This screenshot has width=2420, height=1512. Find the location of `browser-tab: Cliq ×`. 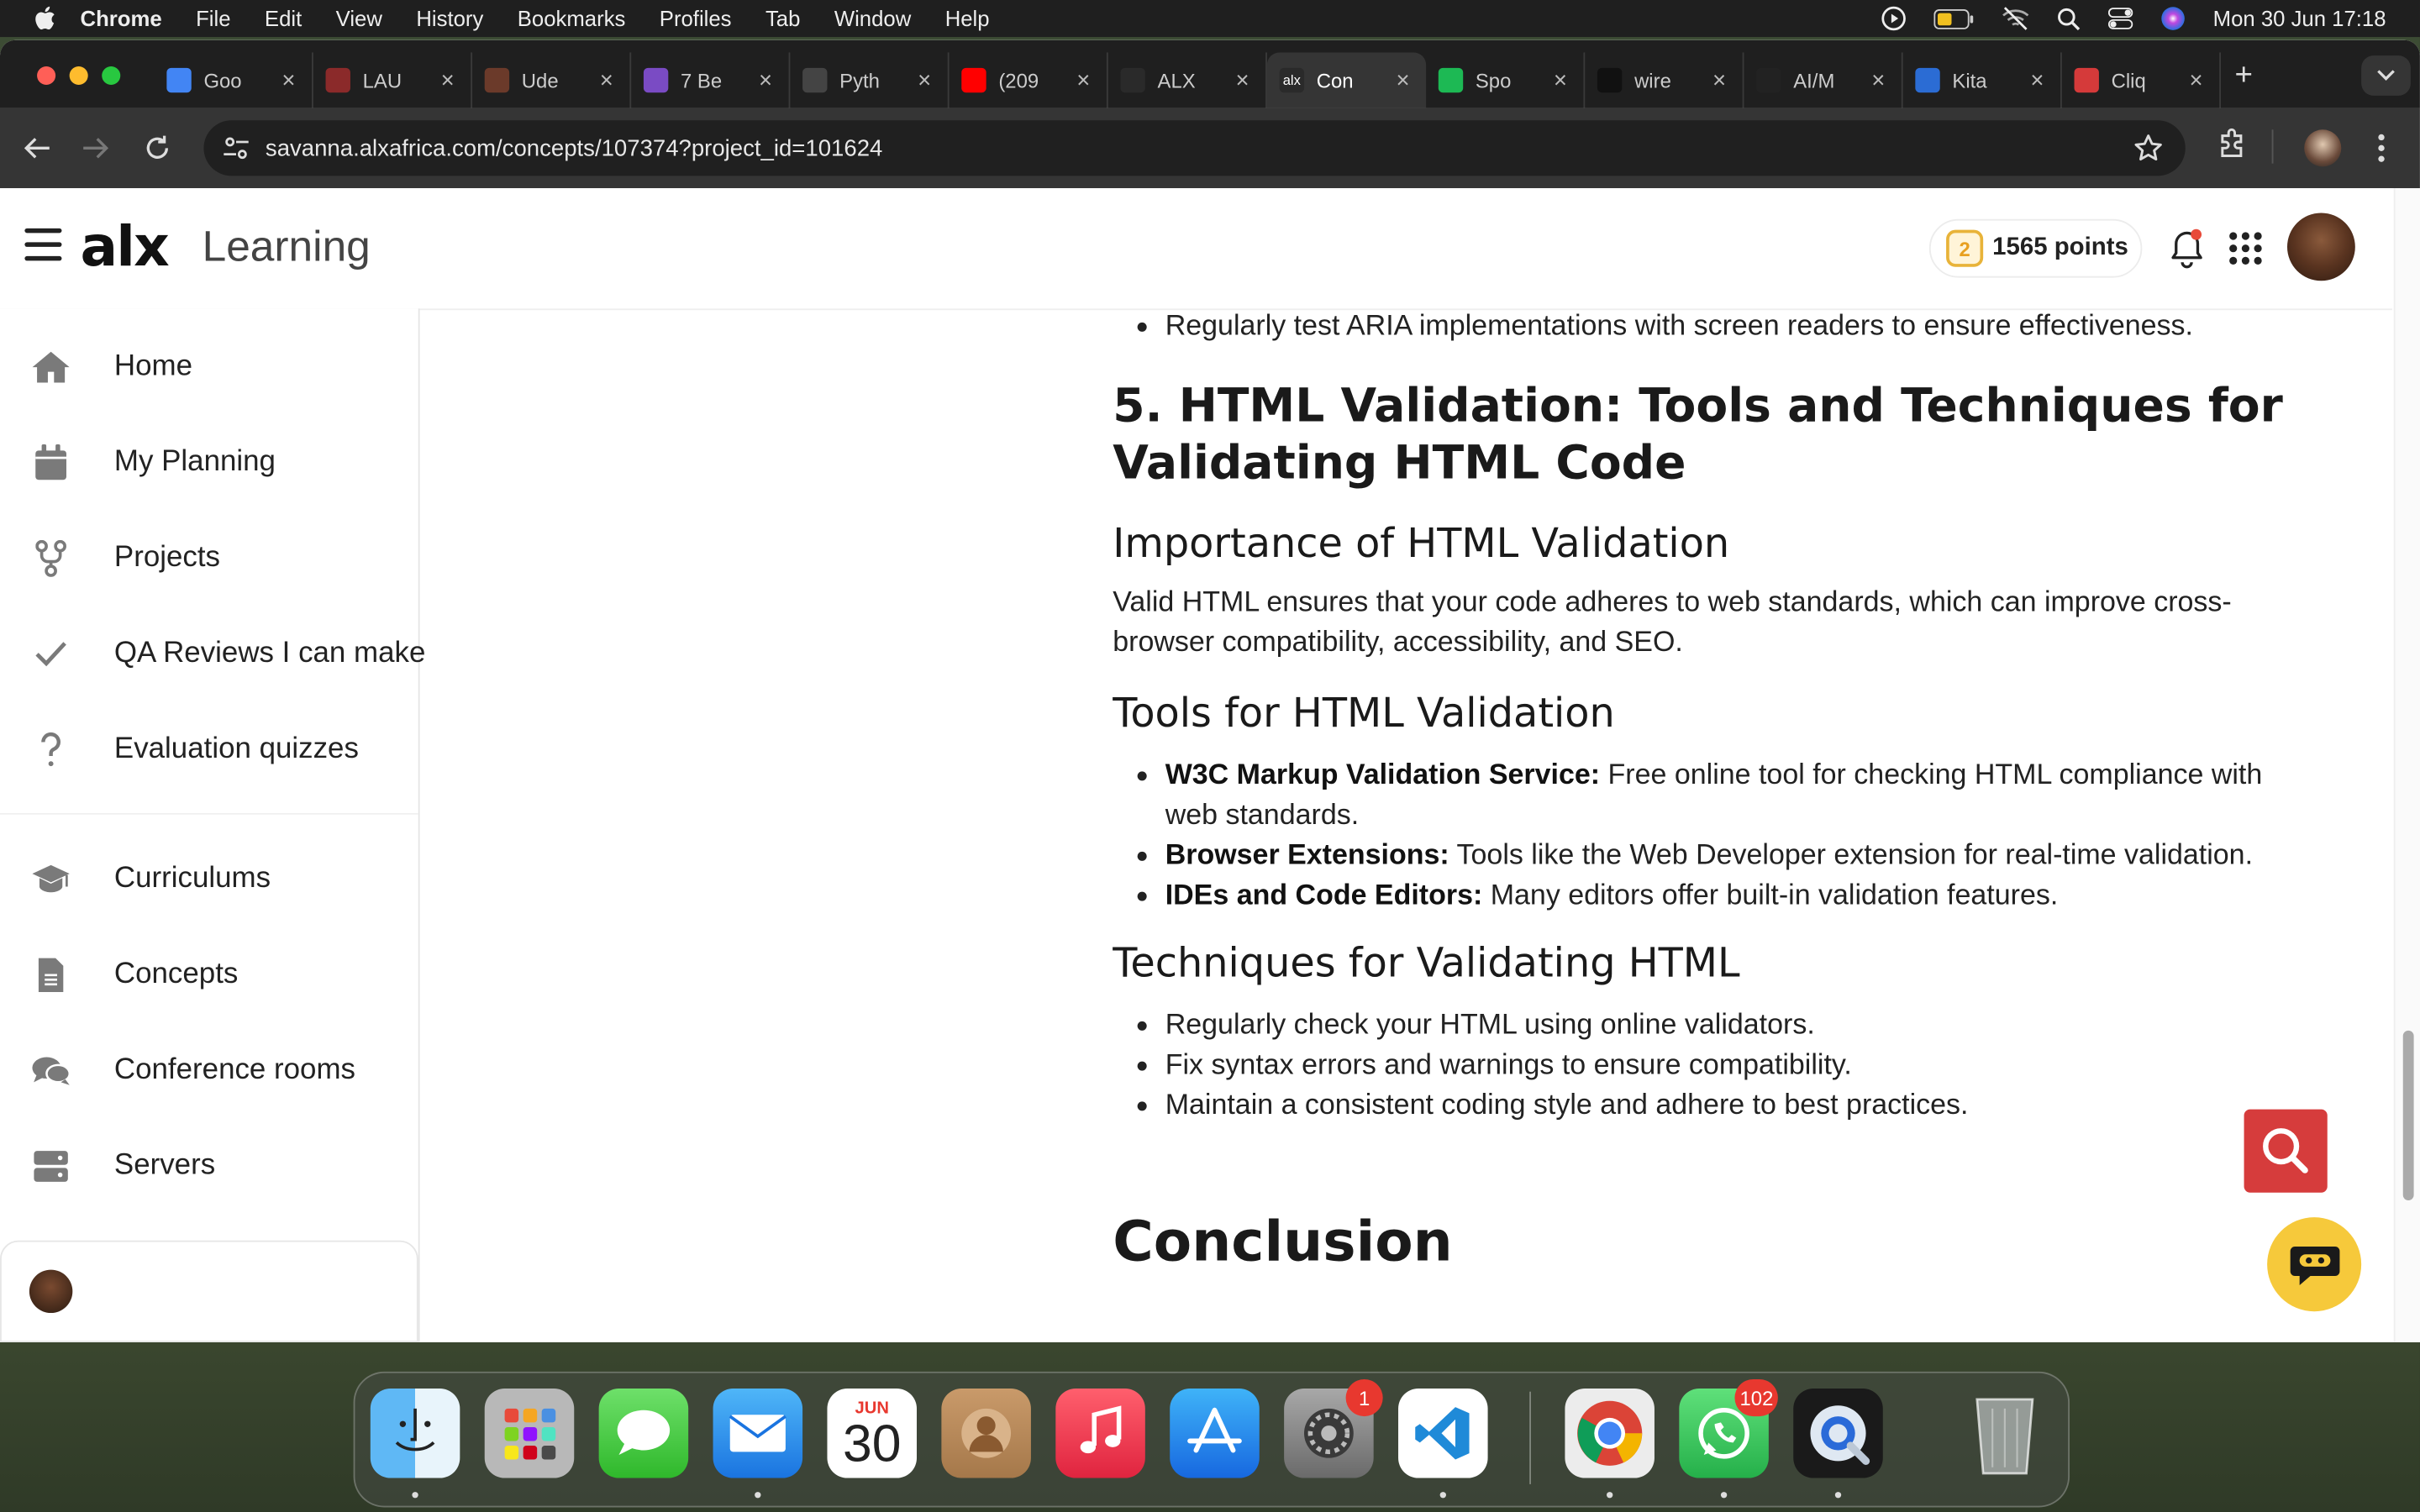

browser-tab: Cliq × is located at coordinates (2142, 80).